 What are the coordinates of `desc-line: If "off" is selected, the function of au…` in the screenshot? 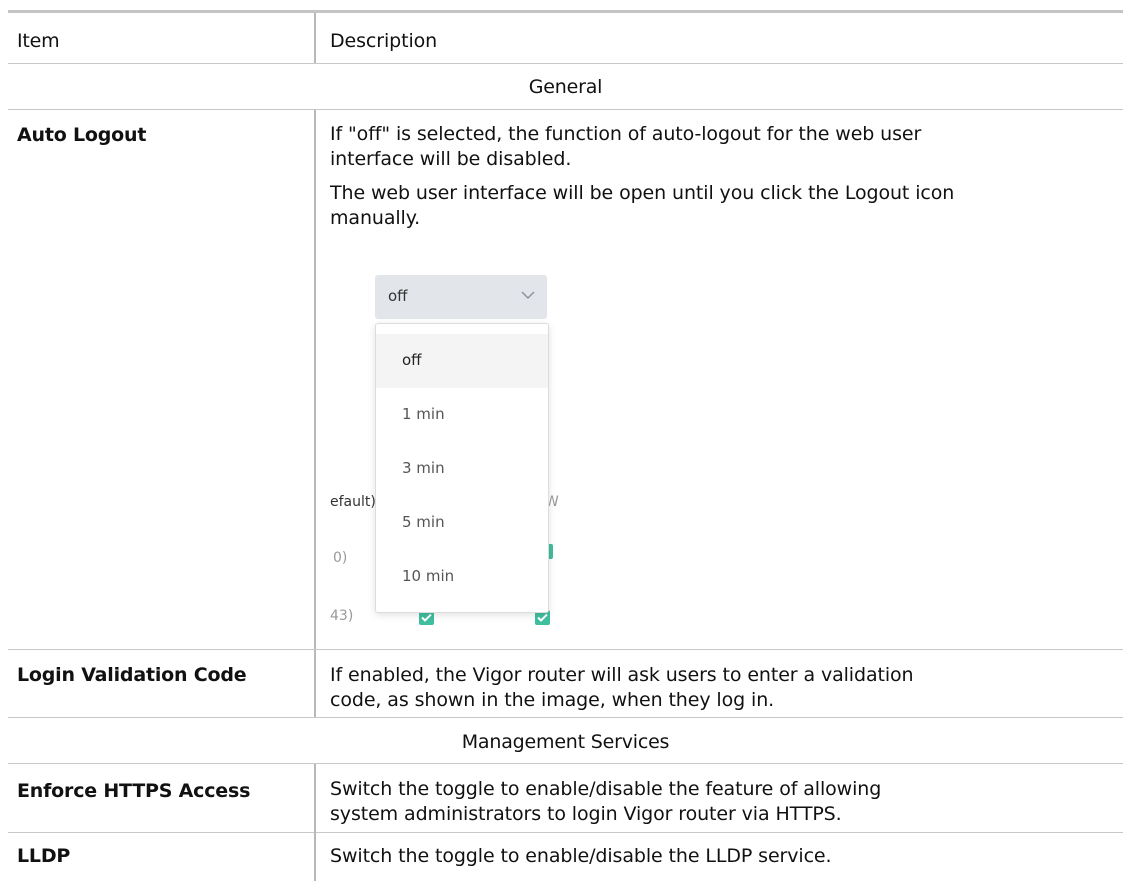 It's located at (626, 134).